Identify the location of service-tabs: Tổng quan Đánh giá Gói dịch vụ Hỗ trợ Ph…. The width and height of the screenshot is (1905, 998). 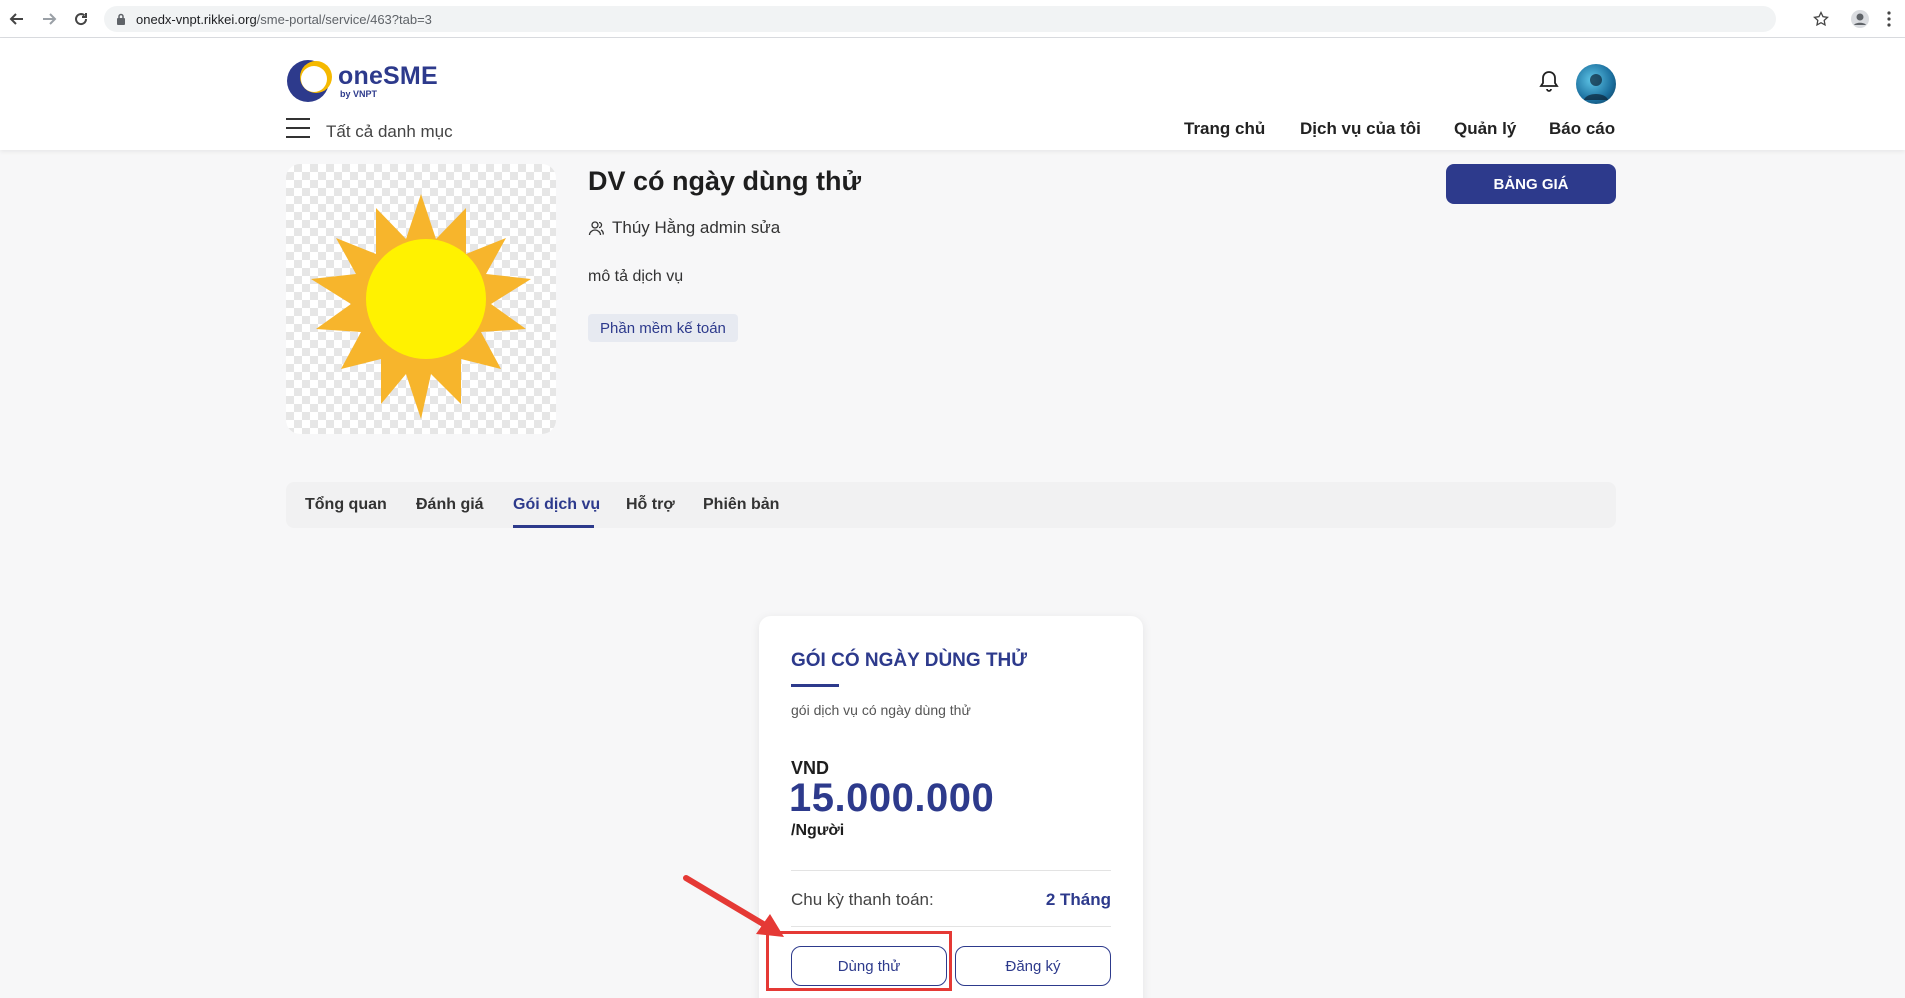
(951, 505).